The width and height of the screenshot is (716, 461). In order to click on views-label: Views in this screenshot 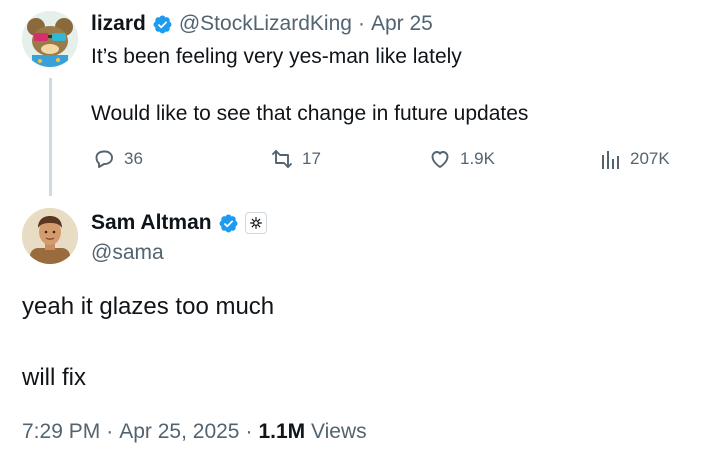, I will do `click(339, 431)`.